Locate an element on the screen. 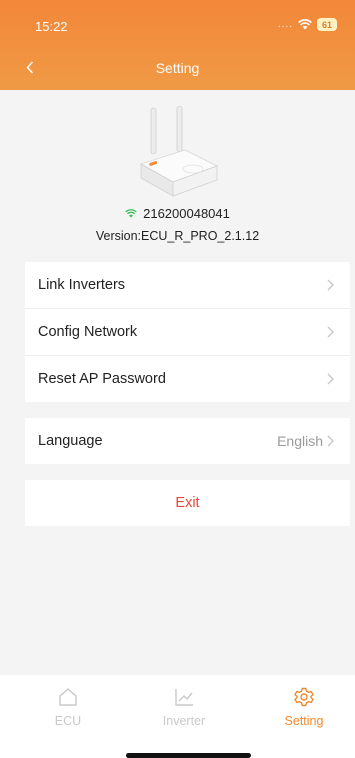  language-item: Language English is located at coordinates (187, 441).